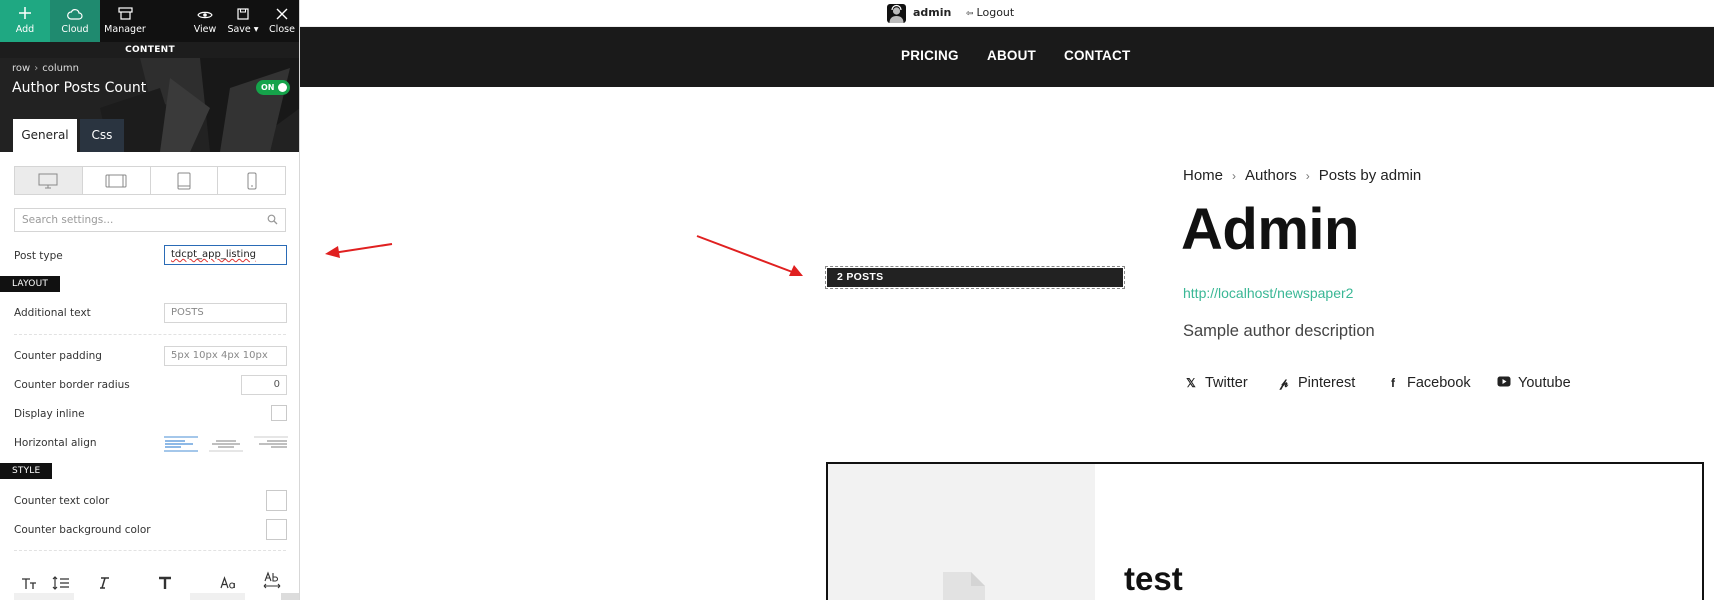 This screenshot has height=600, width=1714. What do you see at coordinates (1191, 383) in the screenshot?
I see `x-icon: 𝕏` at bounding box center [1191, 383].